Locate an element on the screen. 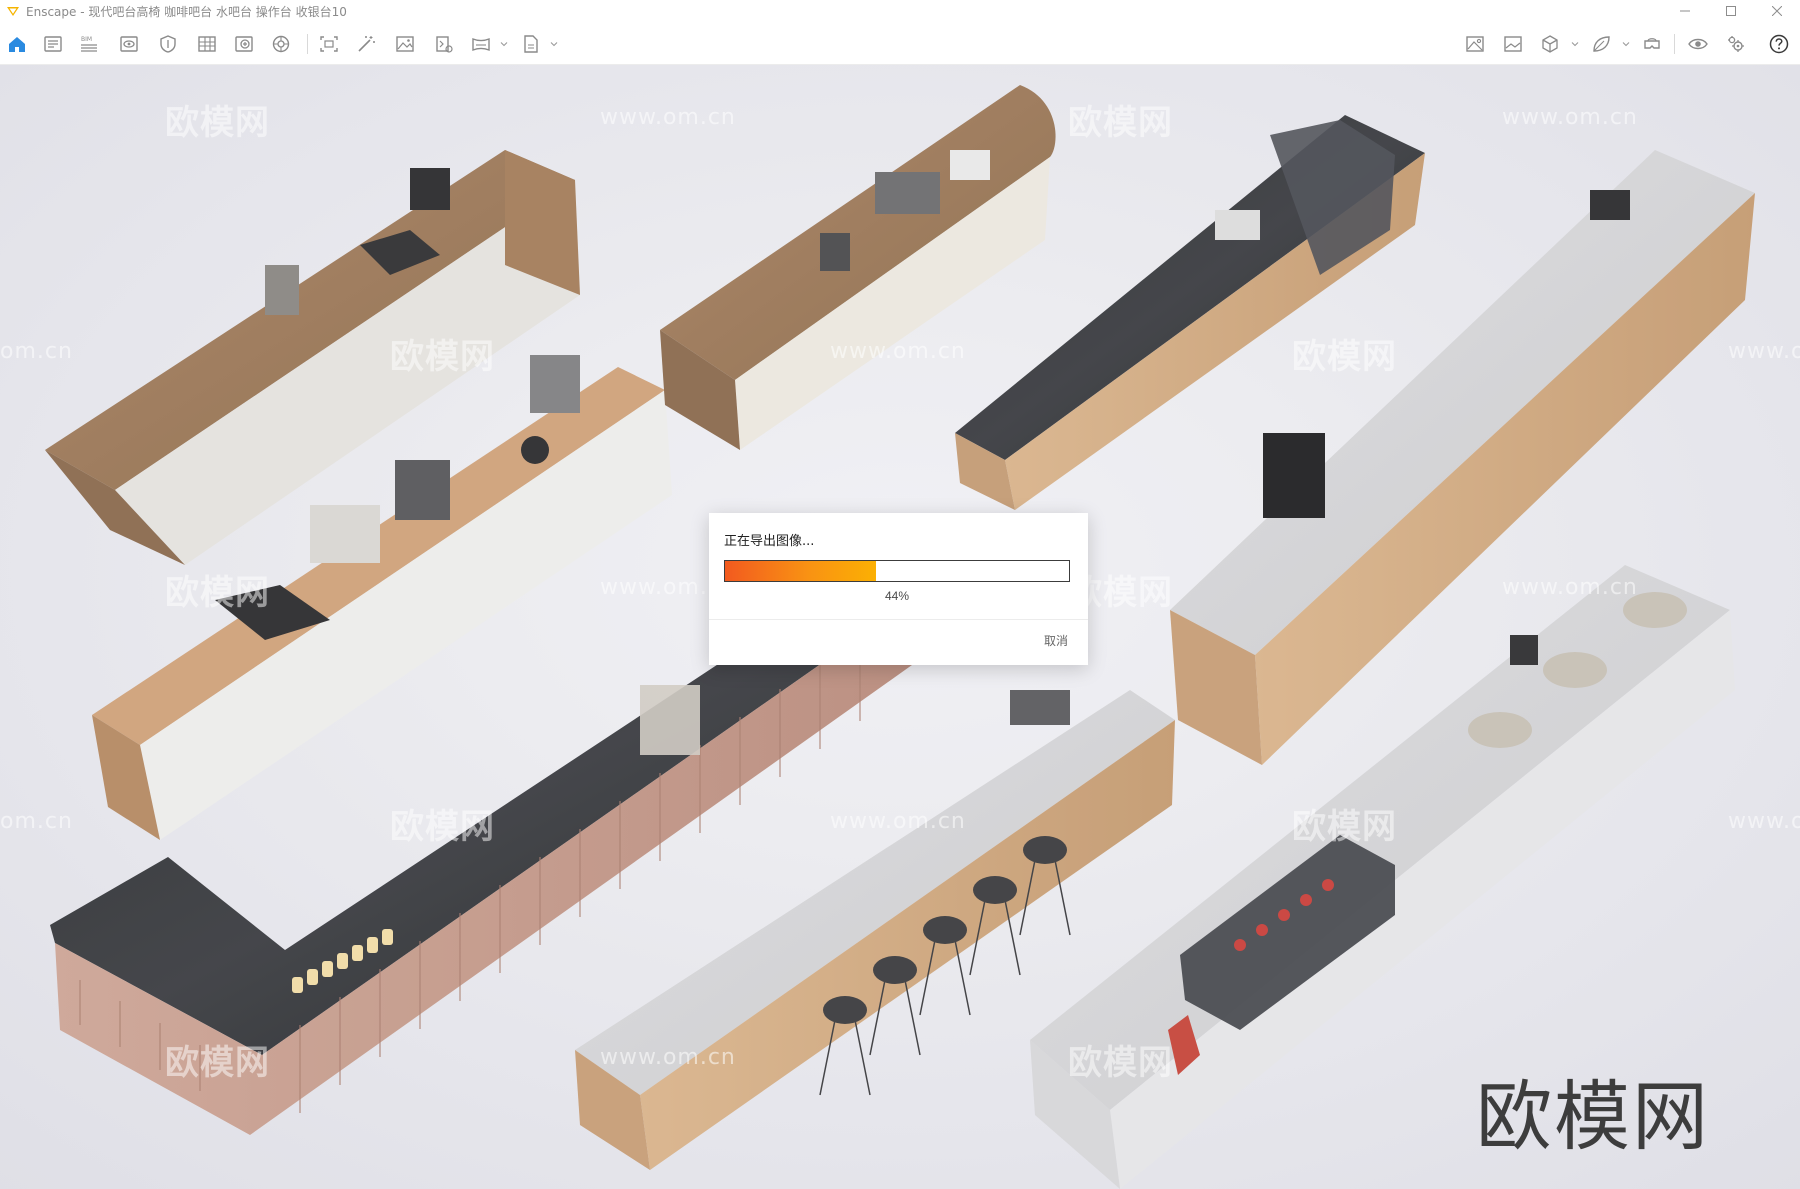 The height and width of the screenshot is (1189, 1800). gears-icon is located at coordinates (1736, 44).